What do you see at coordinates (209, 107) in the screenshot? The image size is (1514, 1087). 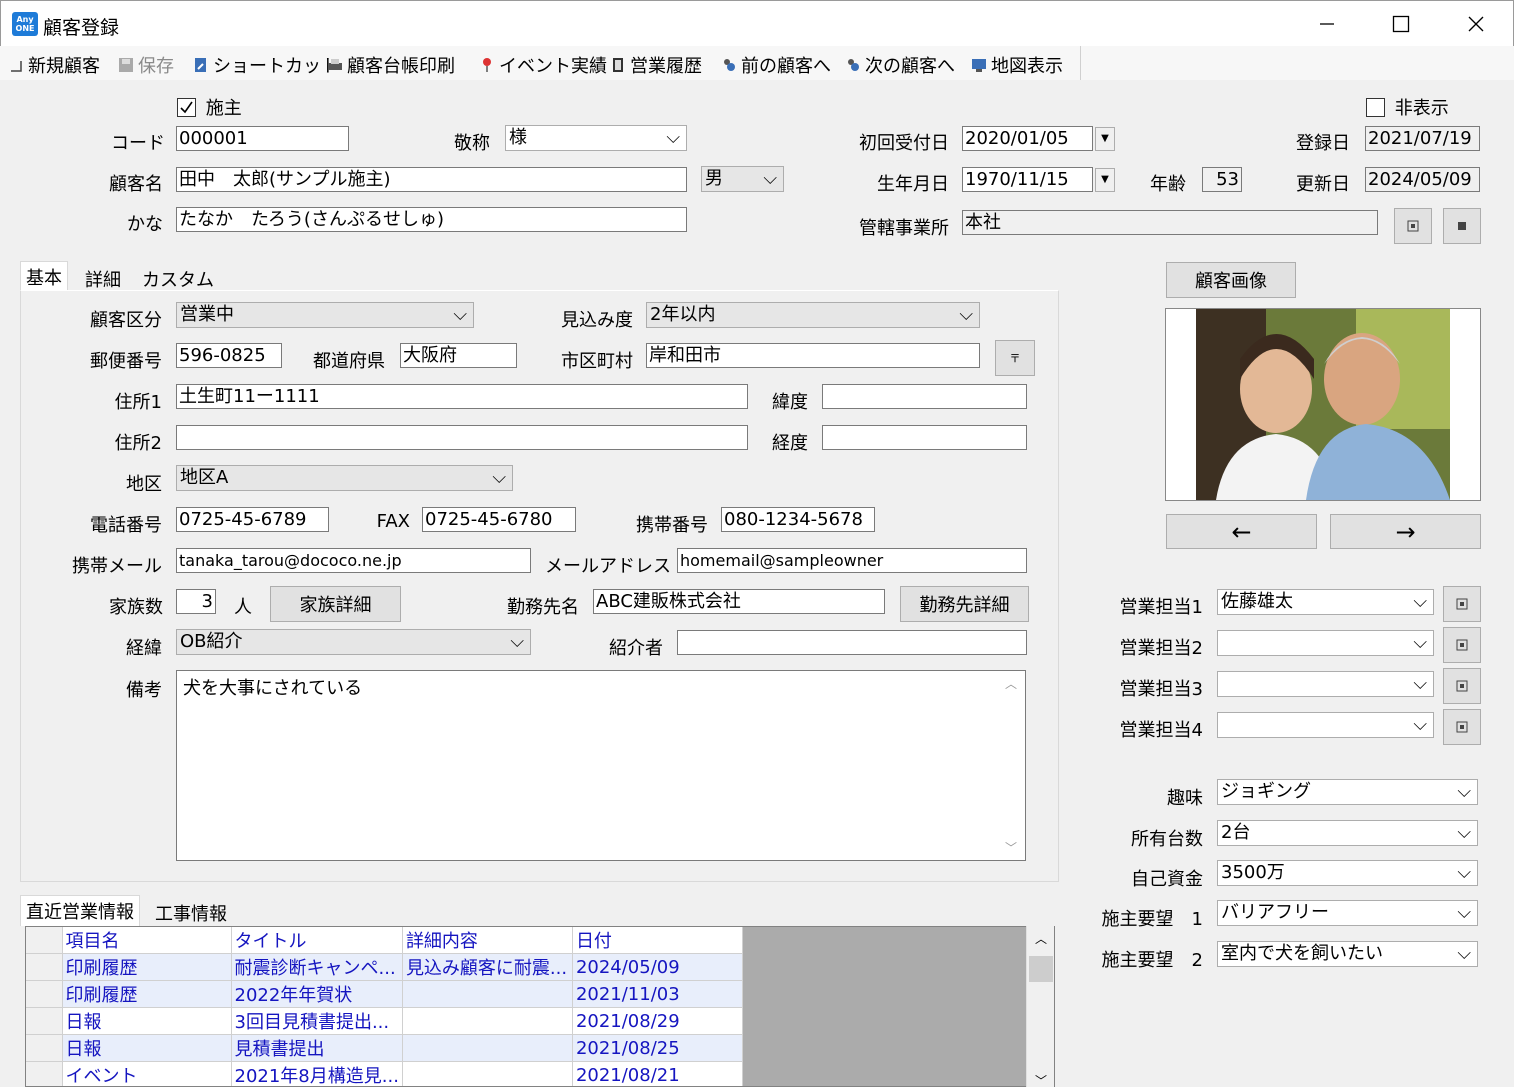 I see `owner-checkbox: 施主` at bounding box center [209, 107].